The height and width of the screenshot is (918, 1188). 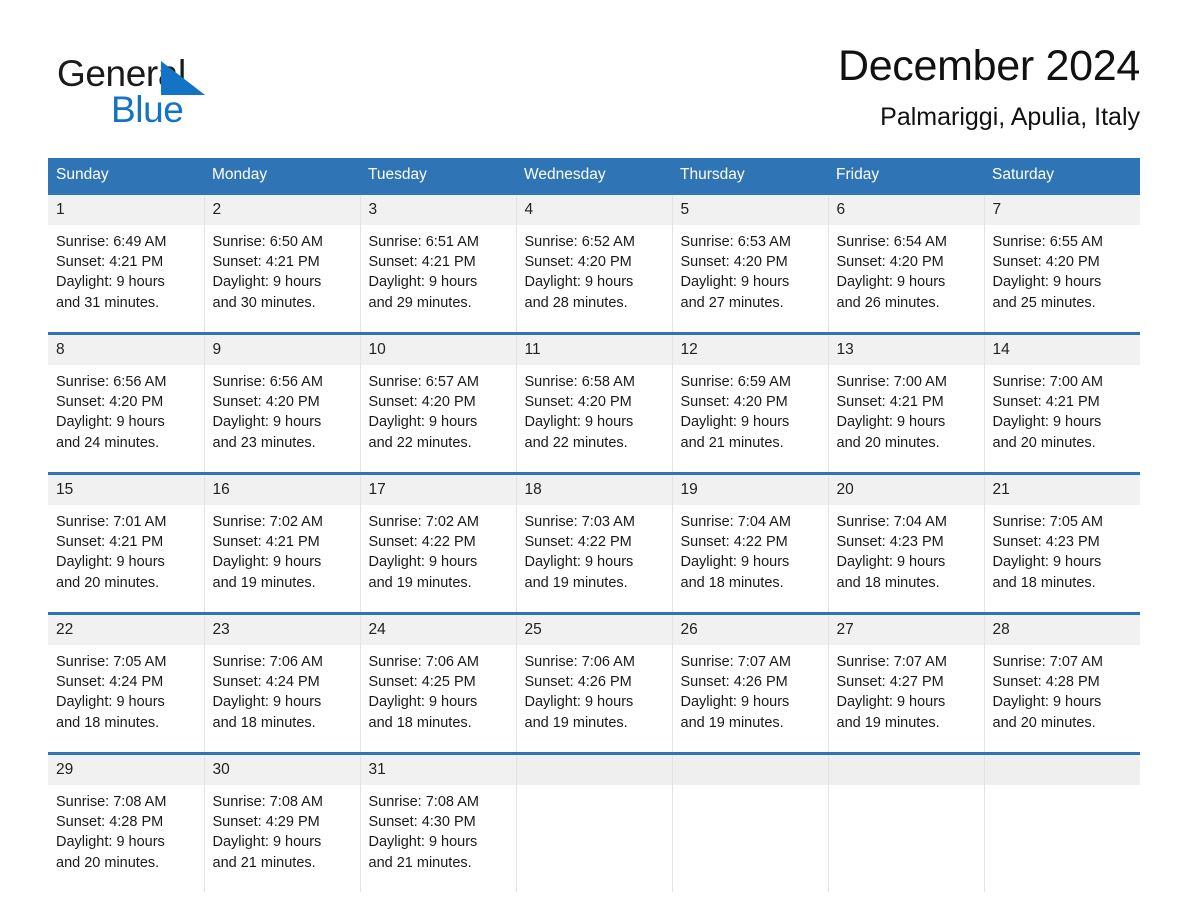 I want to click on weekday-header-saturday: Saturday, so click(x=1062, y=176).